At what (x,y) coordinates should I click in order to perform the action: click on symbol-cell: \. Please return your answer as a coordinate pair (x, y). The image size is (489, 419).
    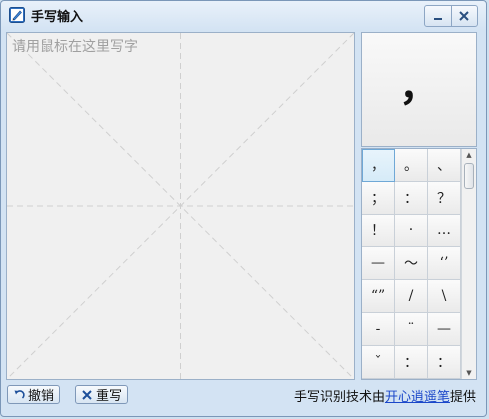
    Looking at the image, I should click on (444, 296).